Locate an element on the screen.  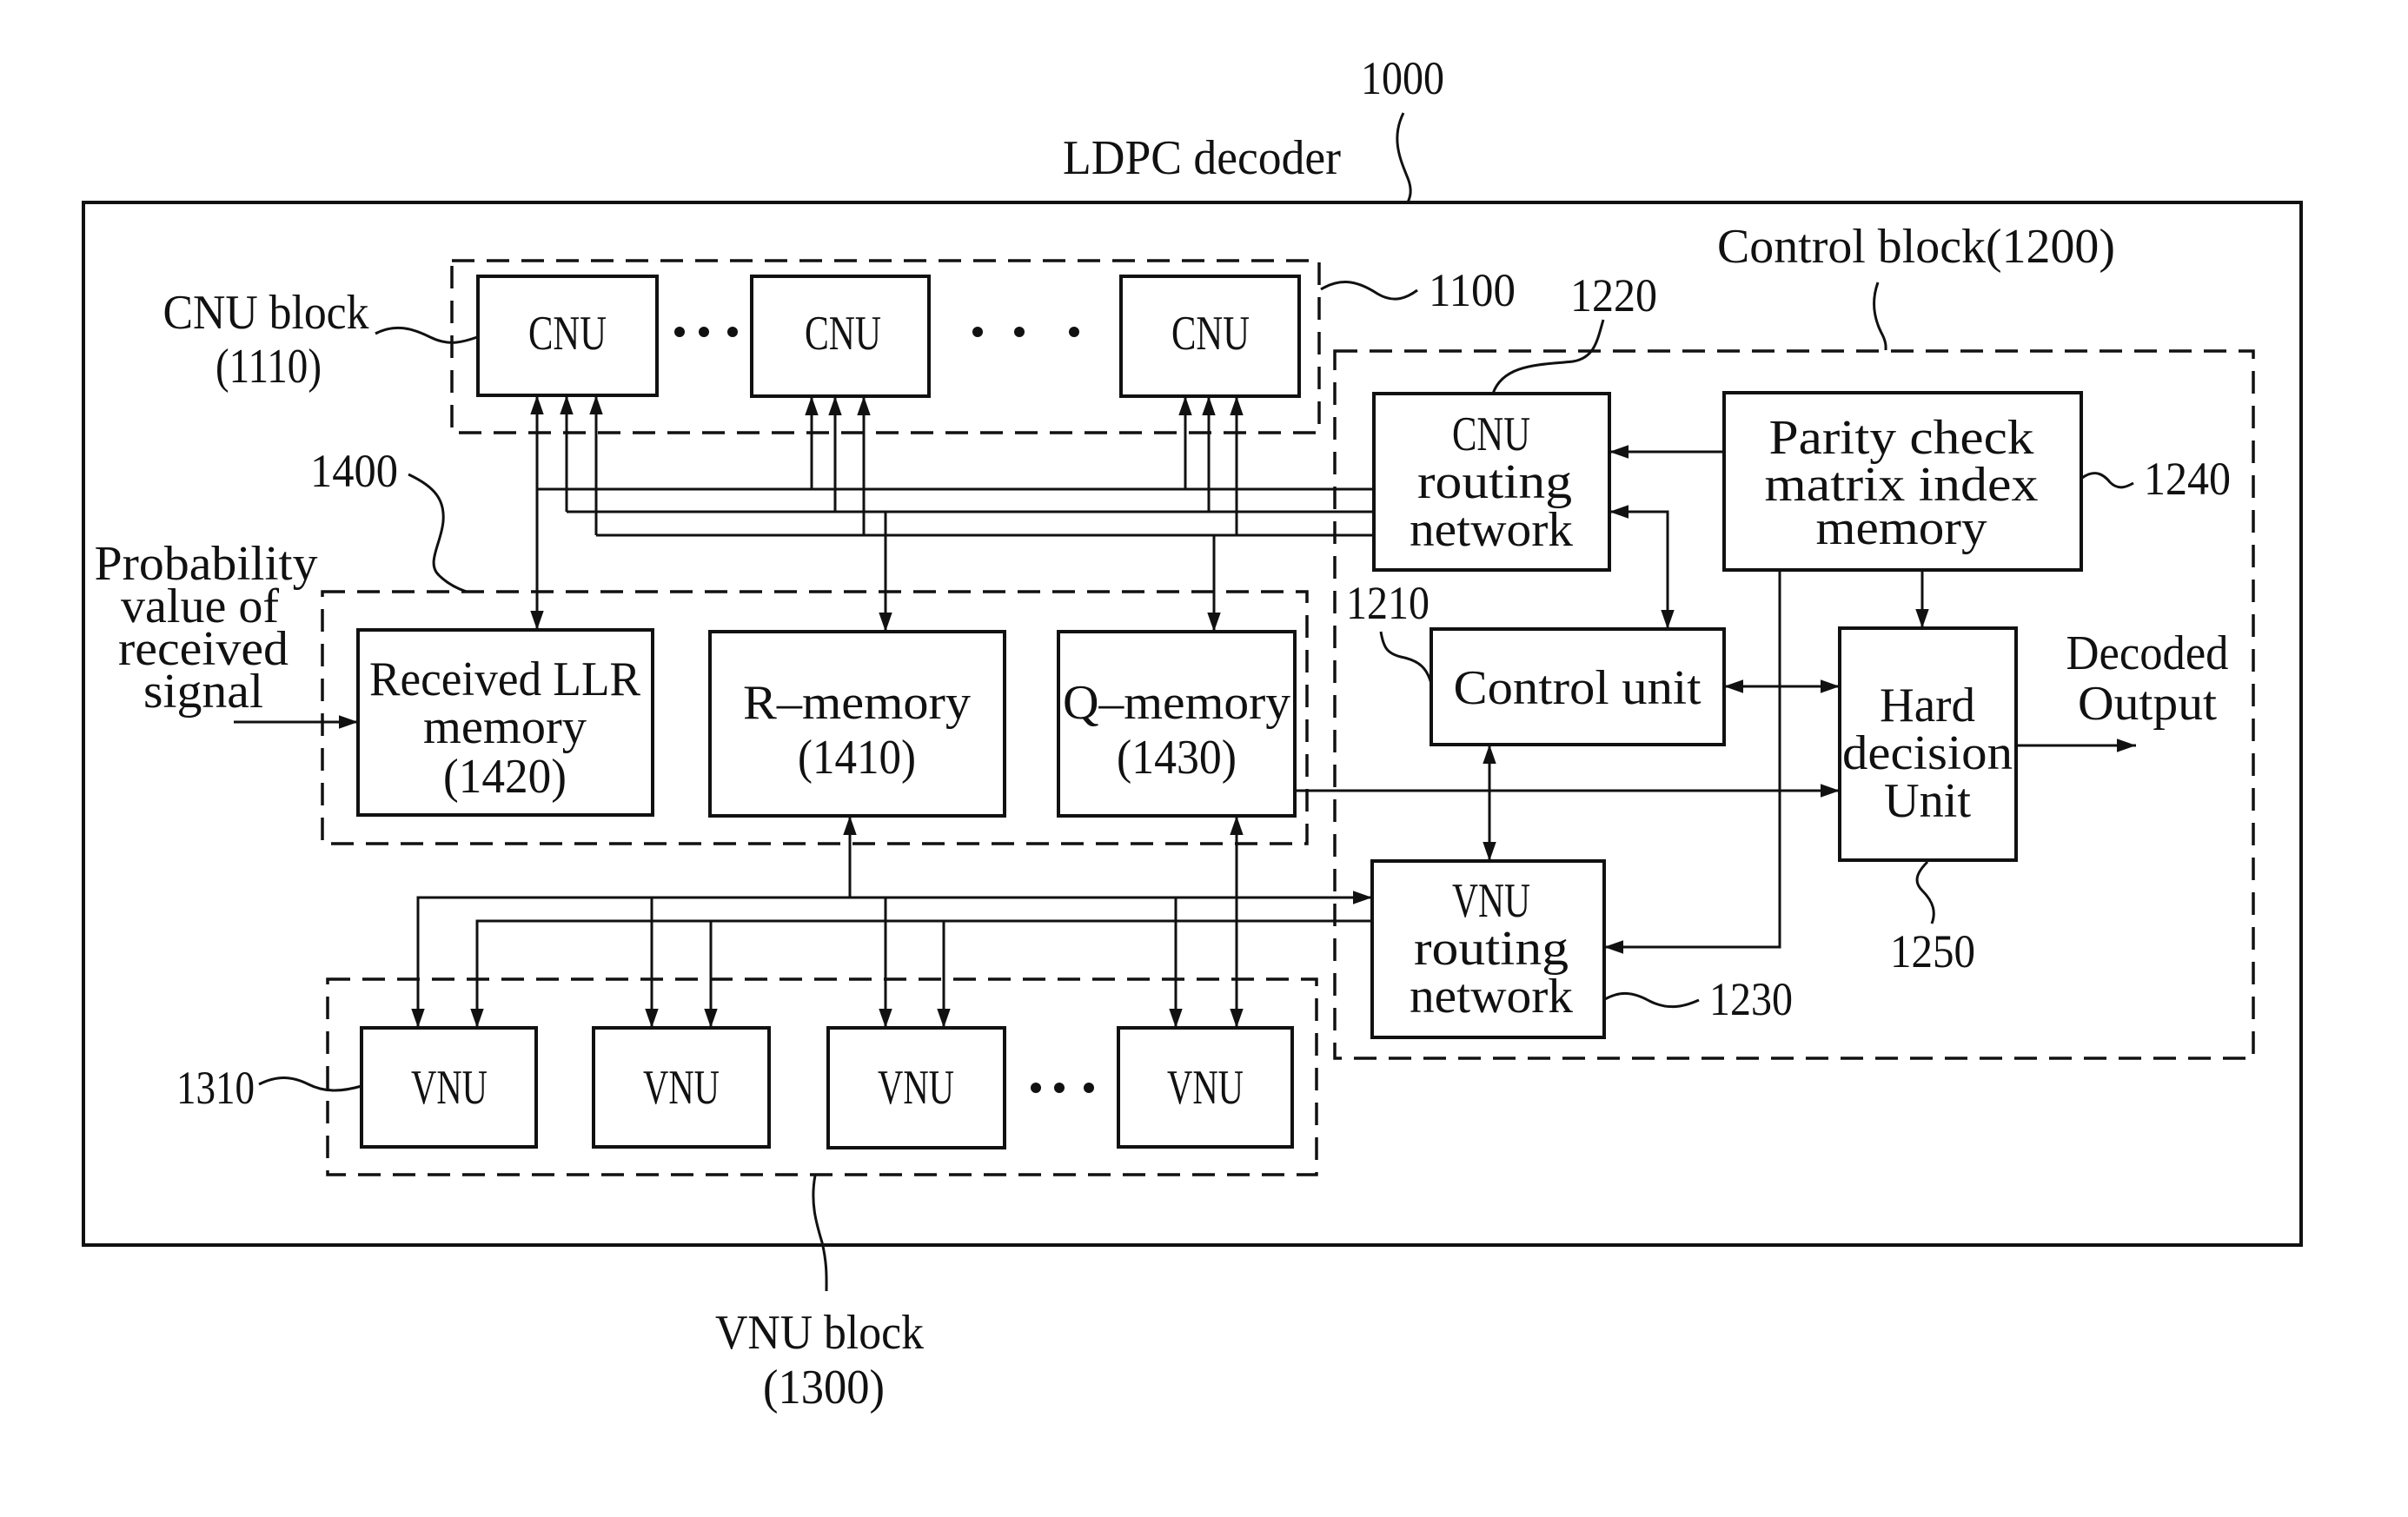
control-unit-leader is located at coordinates (1406, 658).